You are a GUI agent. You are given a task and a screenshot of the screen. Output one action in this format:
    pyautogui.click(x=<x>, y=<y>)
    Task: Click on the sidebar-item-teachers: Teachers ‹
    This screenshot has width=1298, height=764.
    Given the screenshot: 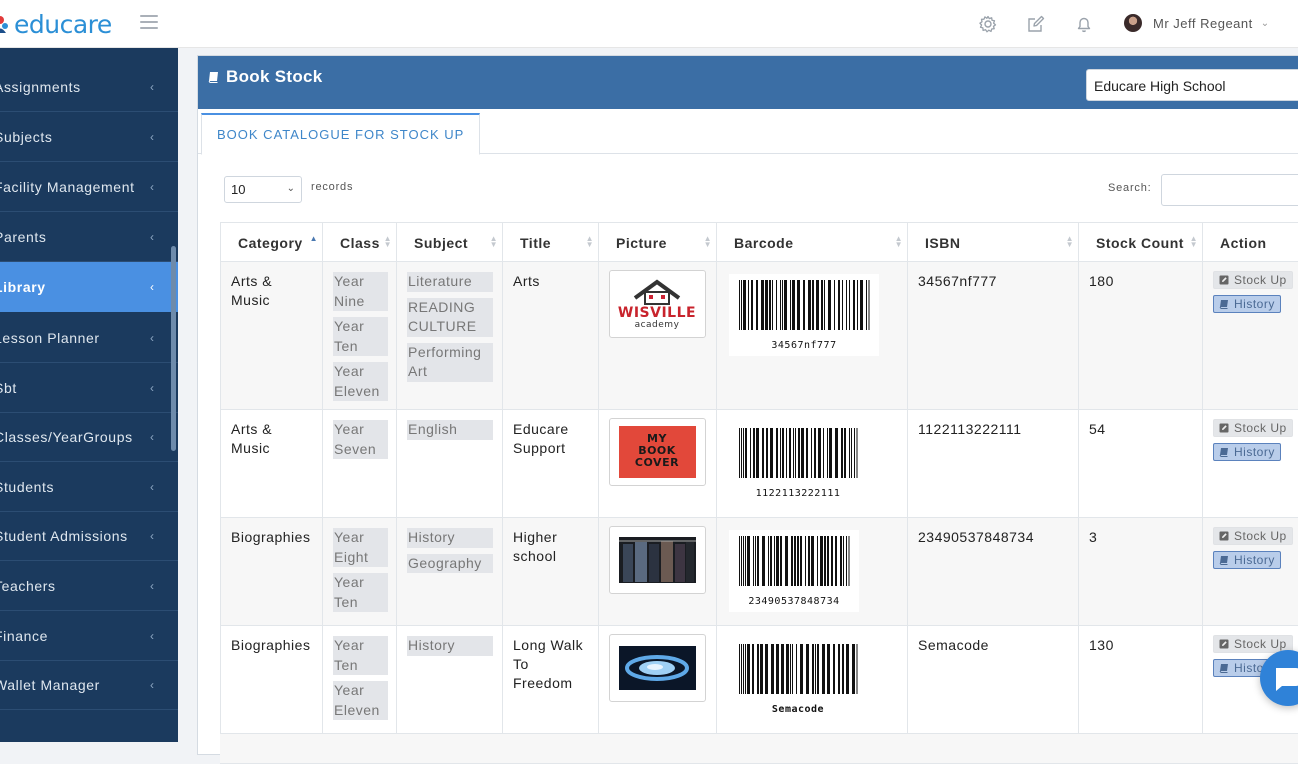 What is the action you would take?
    pyautogui.click(x=89, y=586)
    